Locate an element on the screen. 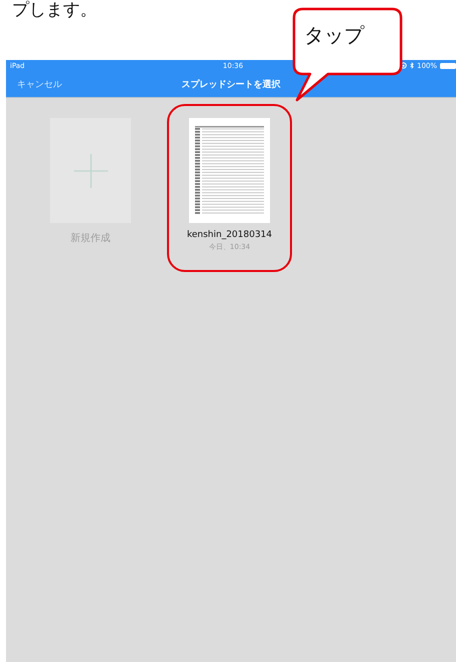 This screenshot has height=662, width=456. new-document-tile is located at coordinates (90, 170).